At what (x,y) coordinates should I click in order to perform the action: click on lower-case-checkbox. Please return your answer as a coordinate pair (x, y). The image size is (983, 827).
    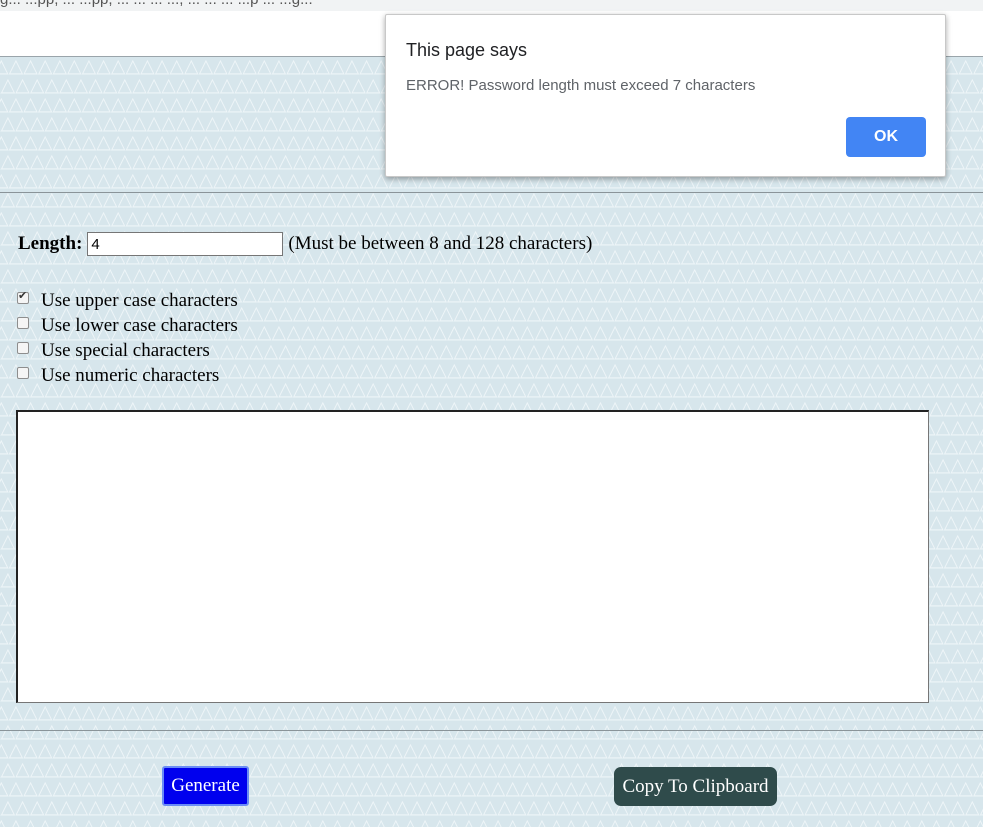
    Looking at the image, I should click on (23, 322).